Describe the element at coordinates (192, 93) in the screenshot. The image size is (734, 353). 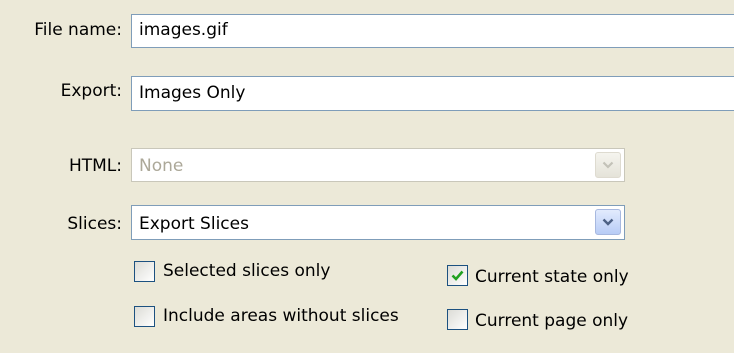
I see `export-value: Images Only` at that location.